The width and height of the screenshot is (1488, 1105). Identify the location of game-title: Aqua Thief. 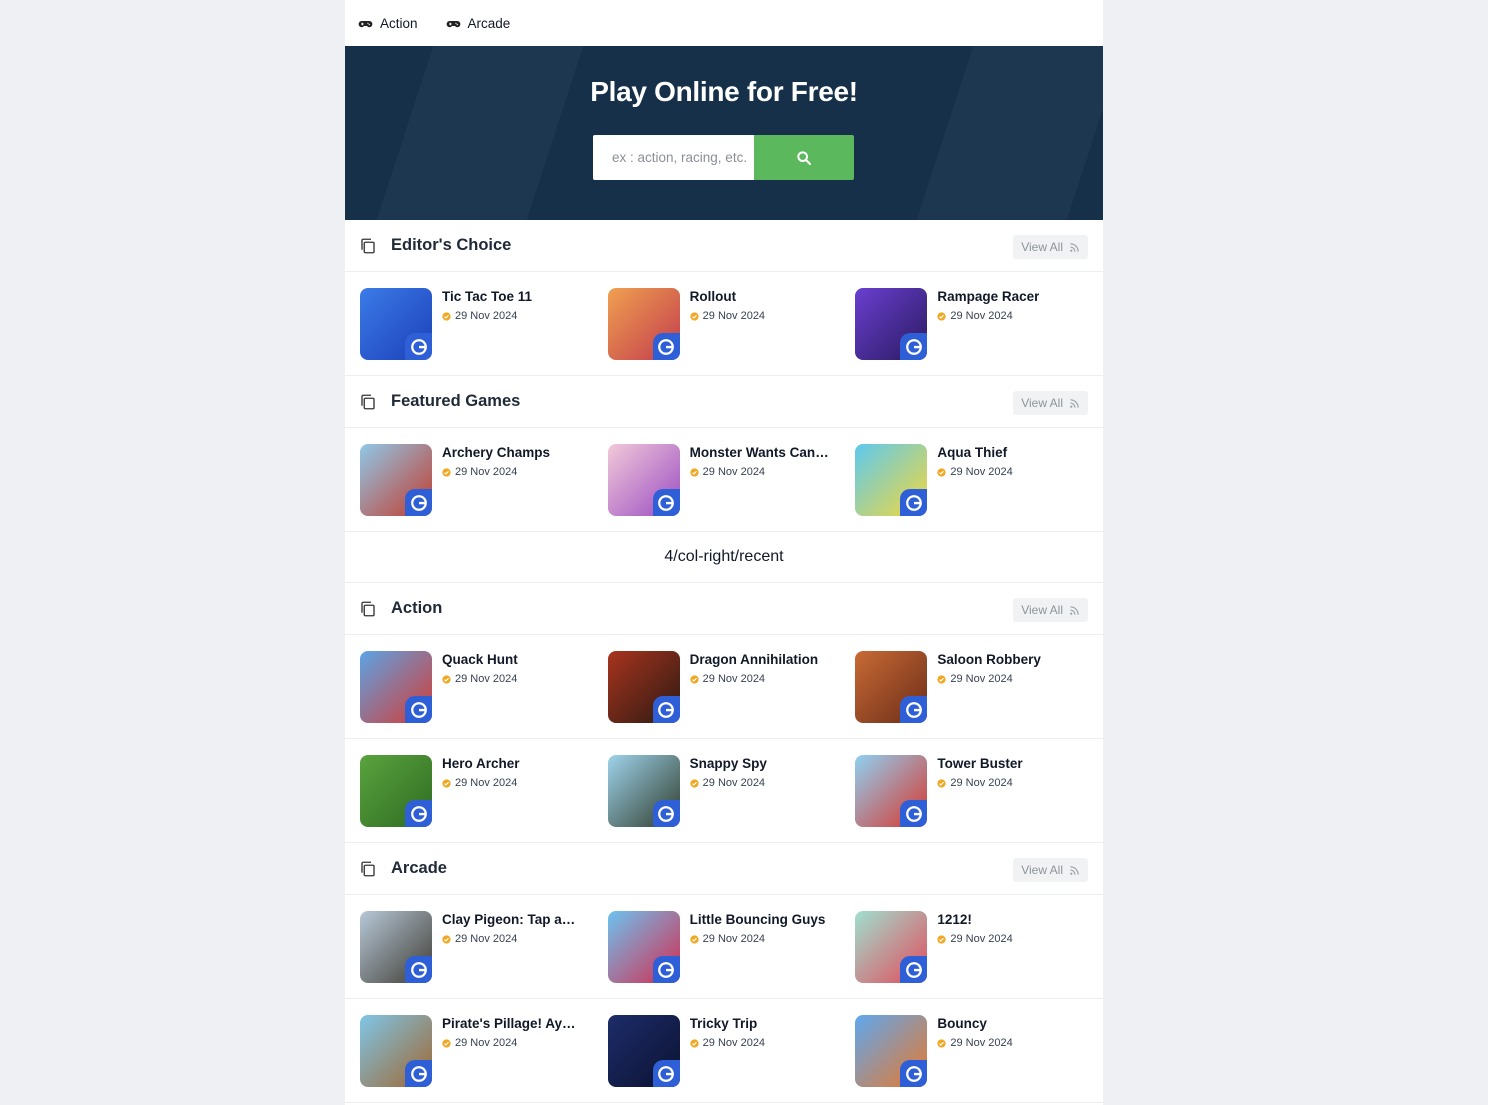
(974, 452).